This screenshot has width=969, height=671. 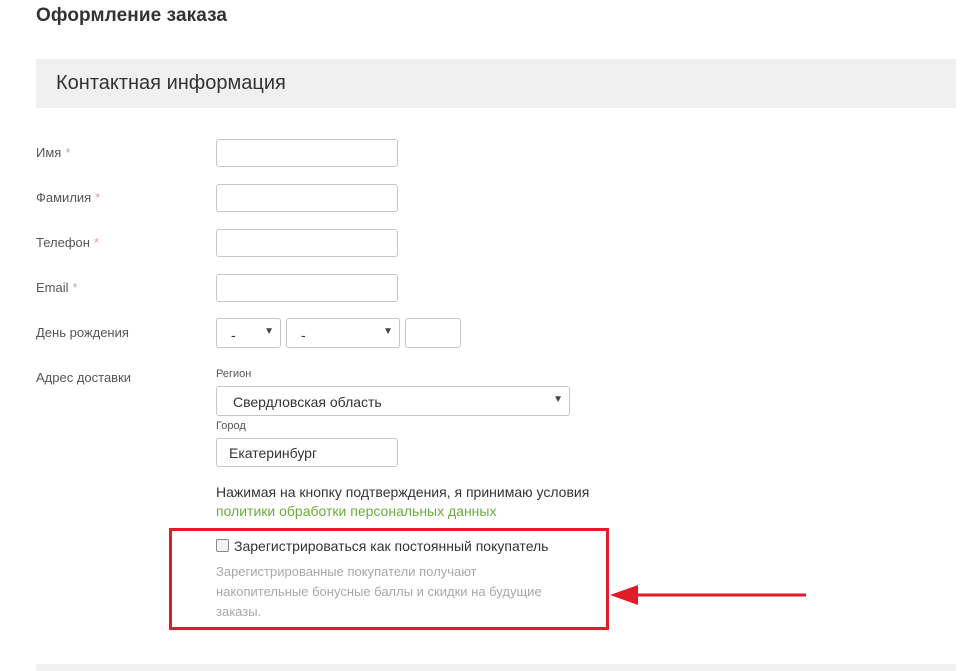 What do you see at coordinates (233, 335) in the screenshot?
I see `birthday-day-value: -` at bounding box center [233, 335].